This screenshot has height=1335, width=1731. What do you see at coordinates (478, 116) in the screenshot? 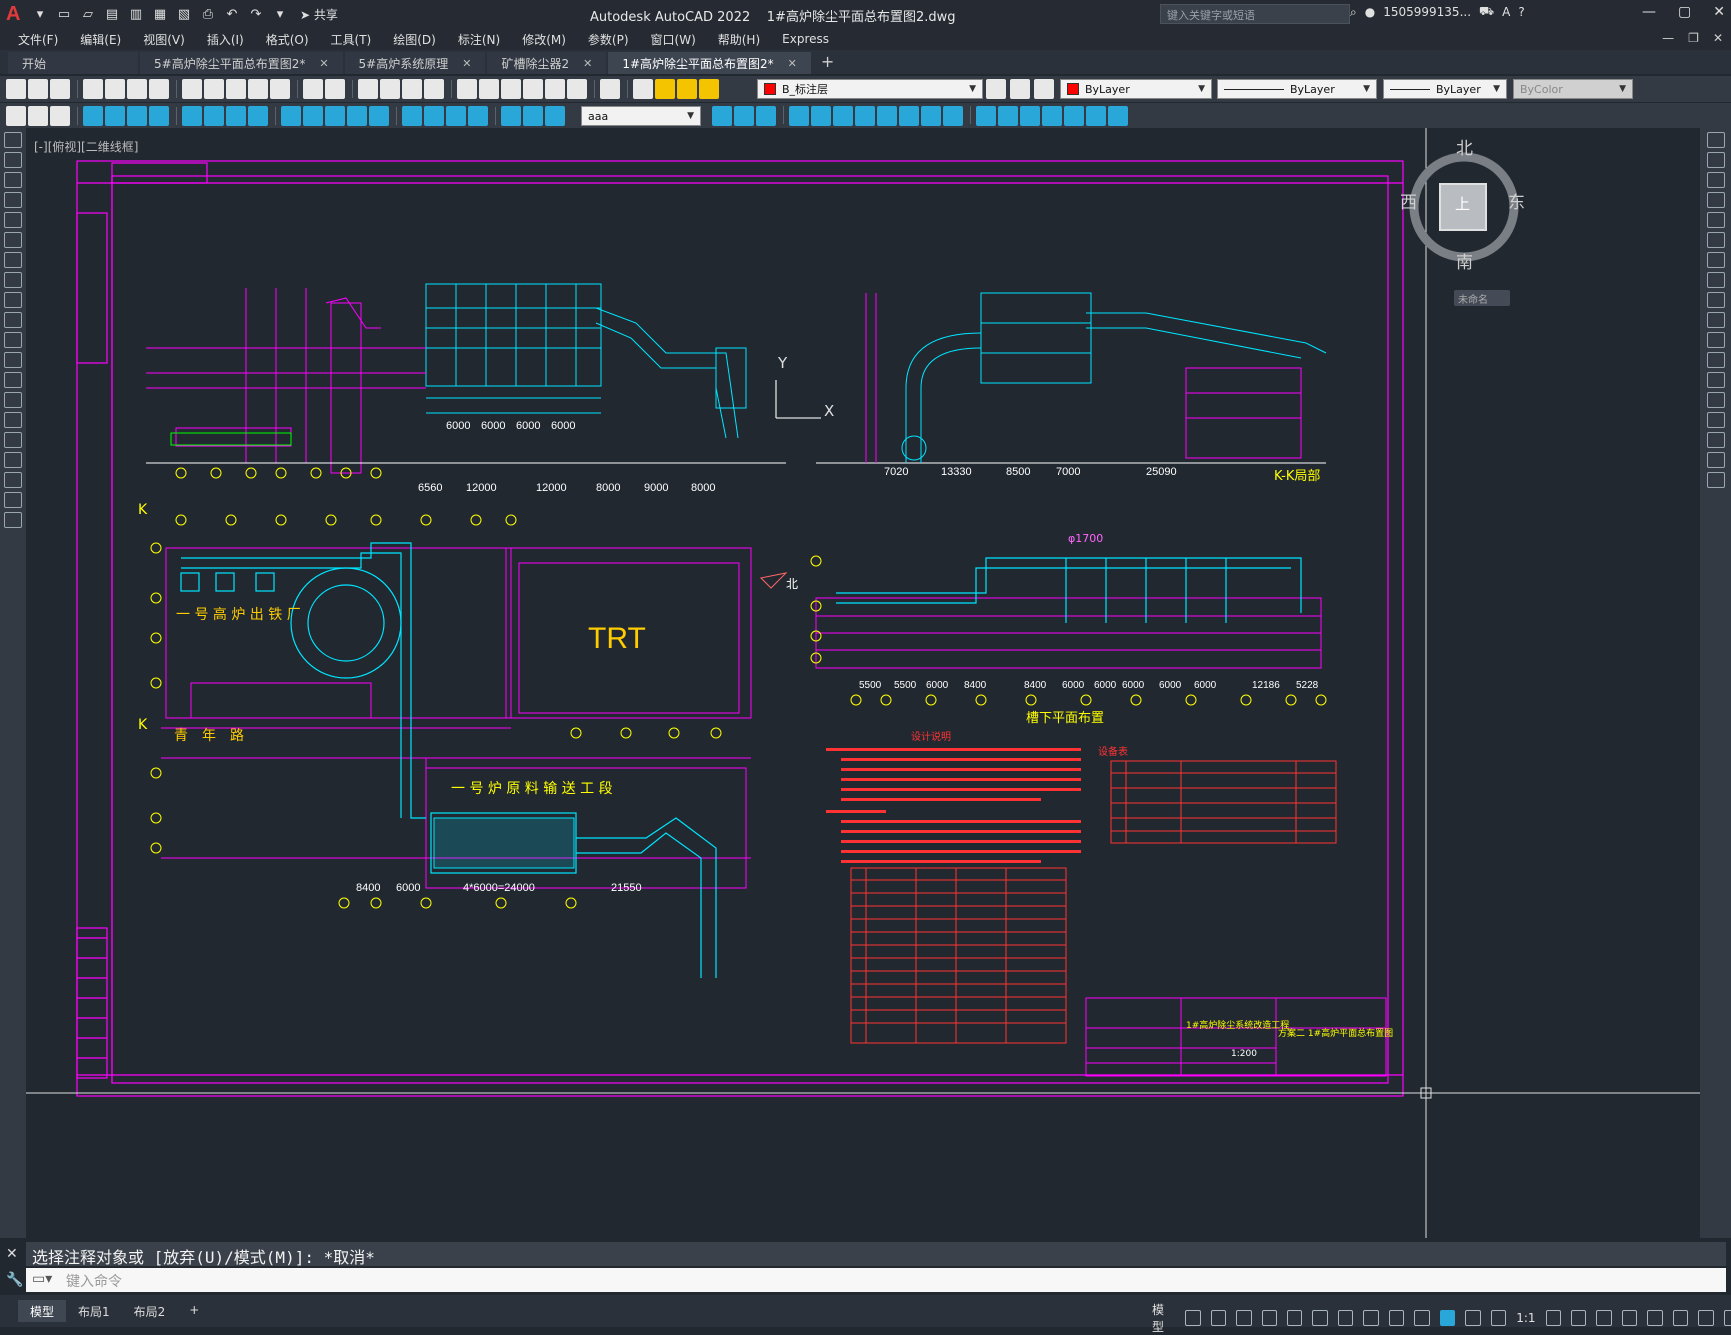
I see `jogged-linear-icon` at bounding box center [478, 116].